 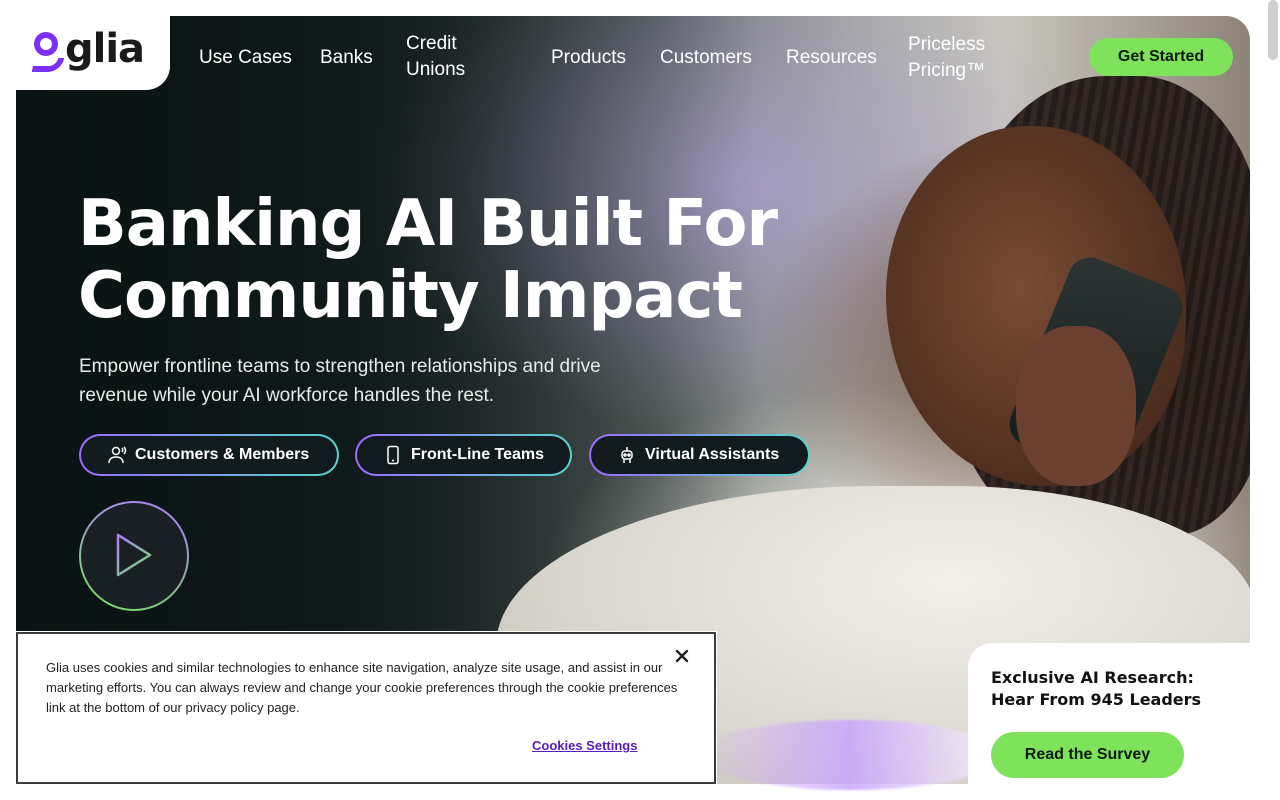 What do you see at coordinates (682, 656) in the screenshot?
I see `close-icon` at bounding box center [682, 656].